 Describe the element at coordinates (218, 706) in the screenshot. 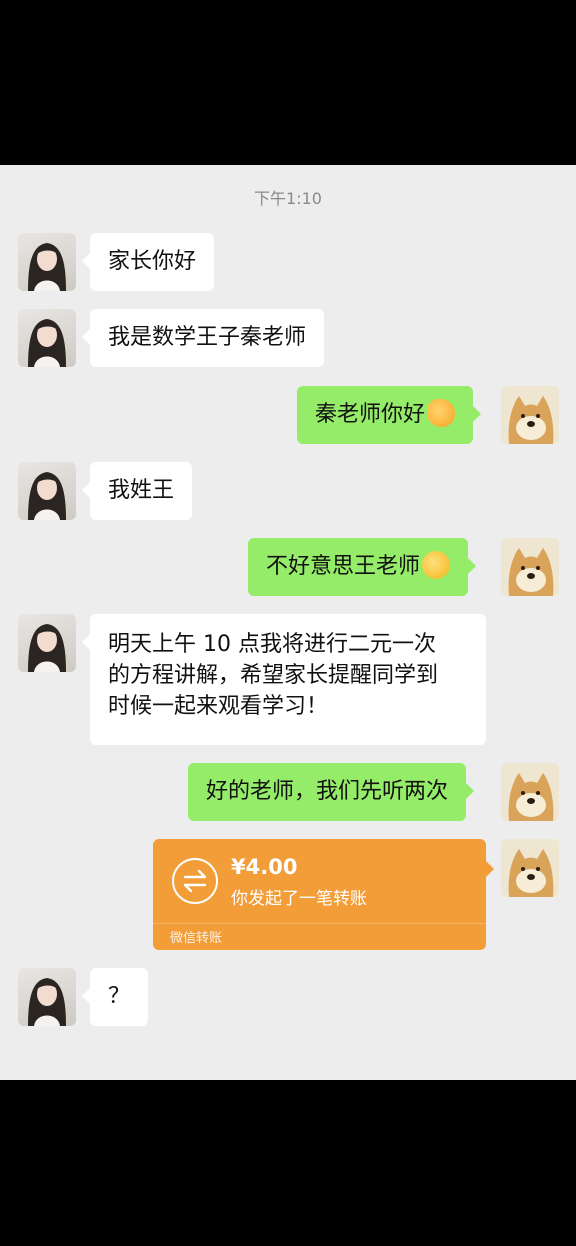

I see `message-text-line: 时候一起来观看学习！` at that location.